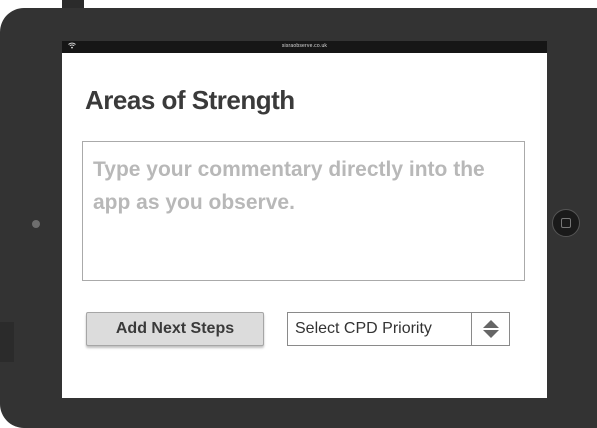 This screenshot has width=597, height=428. What do you see at coordinates (363, 328) in the screenshot?
I see `cpd-select-value: Select CPD Priority` at bounding box center [363, 328].